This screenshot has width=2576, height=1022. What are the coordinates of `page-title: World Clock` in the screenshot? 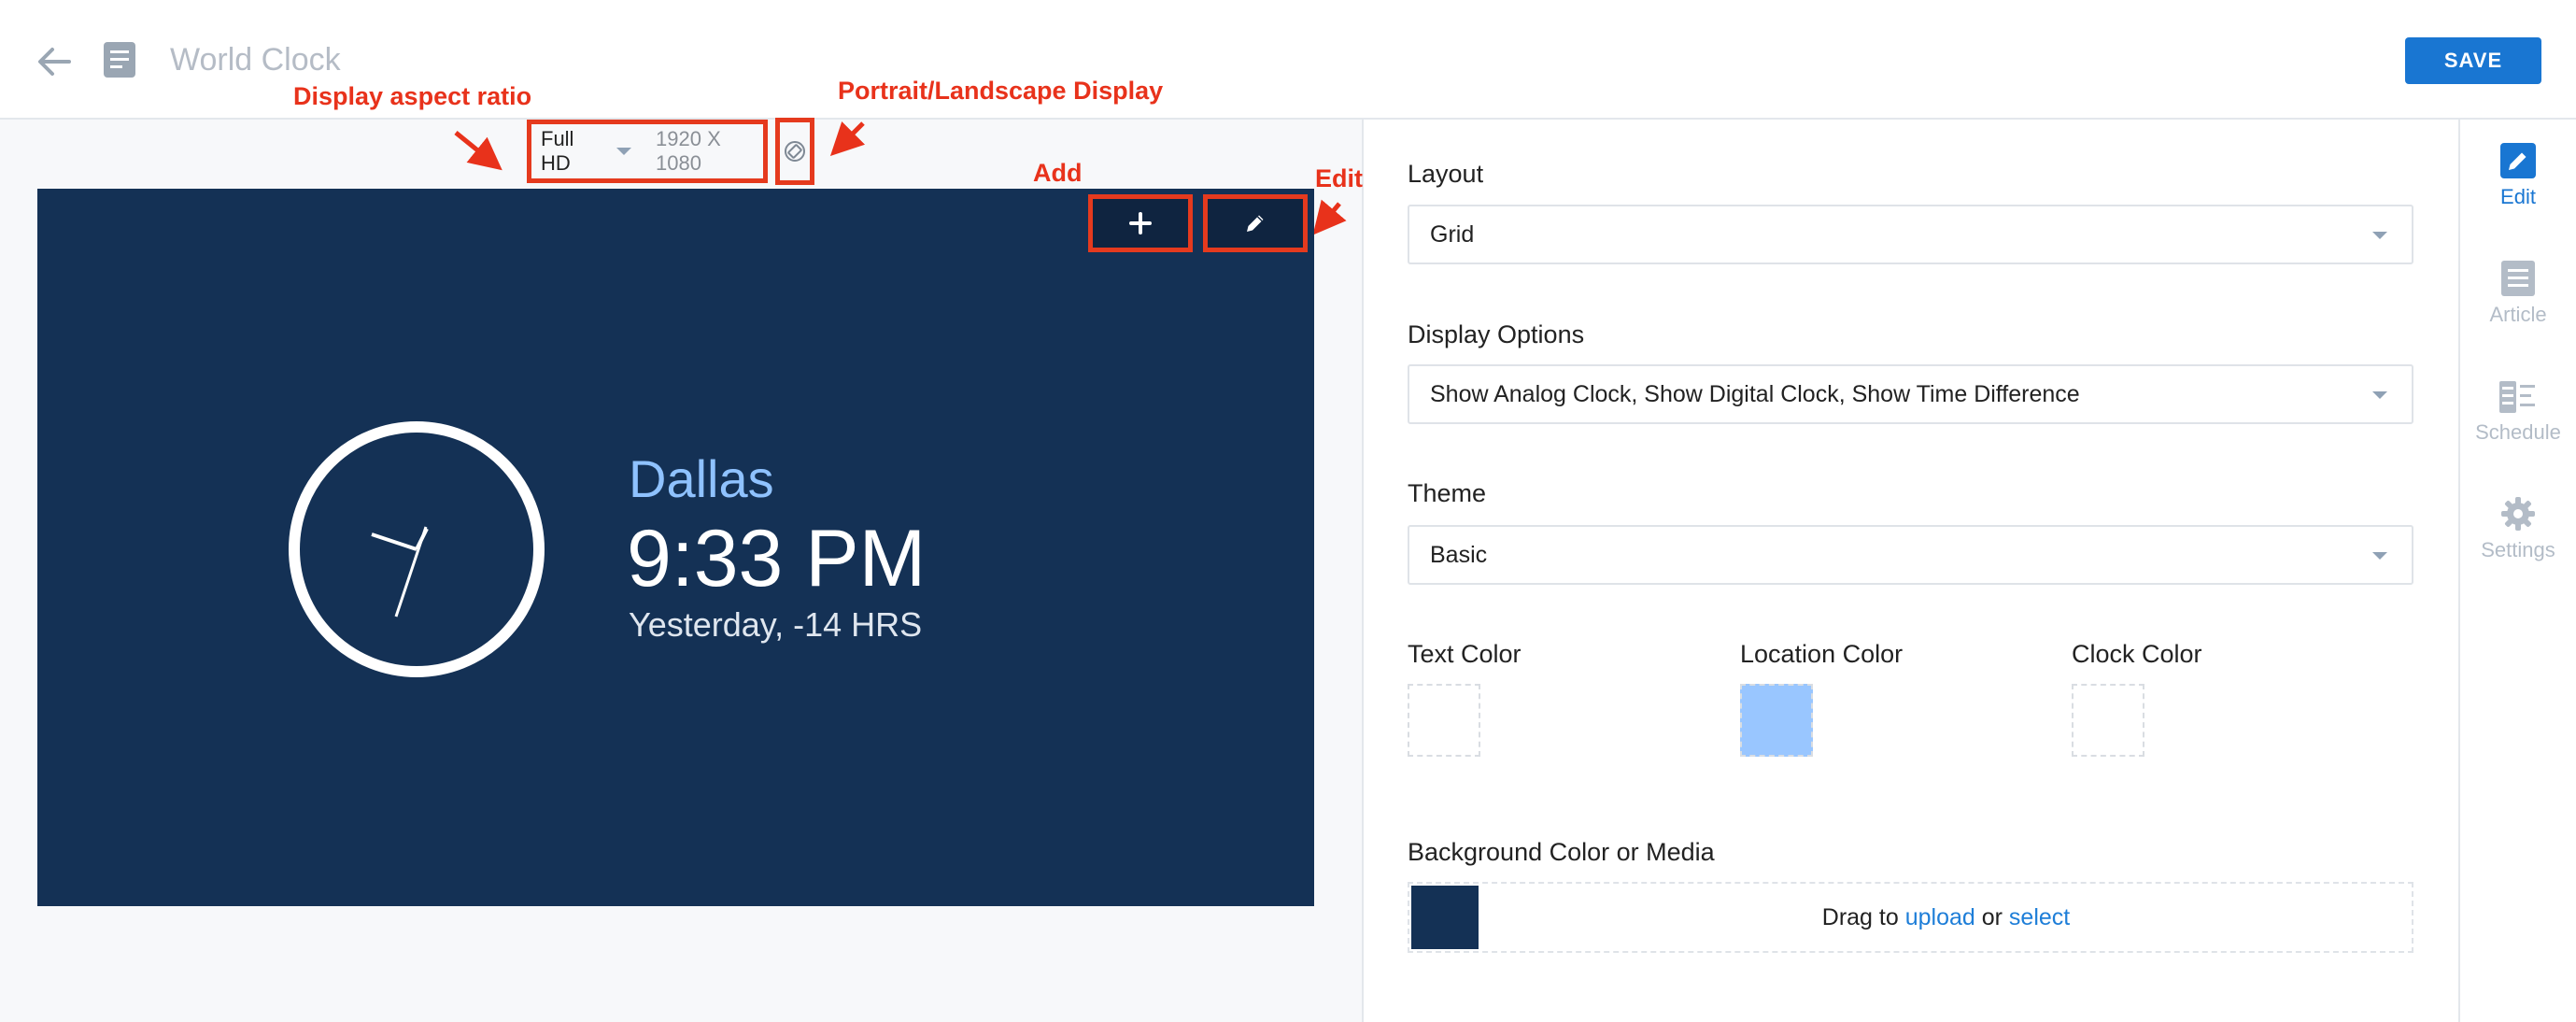 It's located at (256, 60).